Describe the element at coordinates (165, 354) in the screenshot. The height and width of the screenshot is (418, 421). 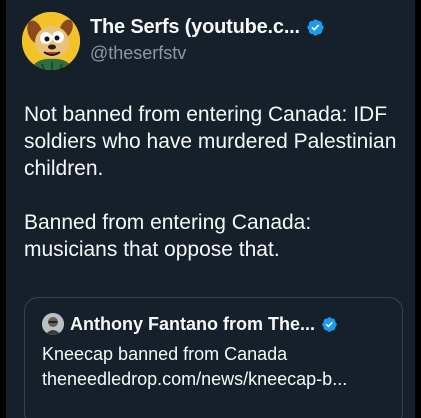
I see `quoted-tweet-text: Kneecap banned from Canada` at that location.